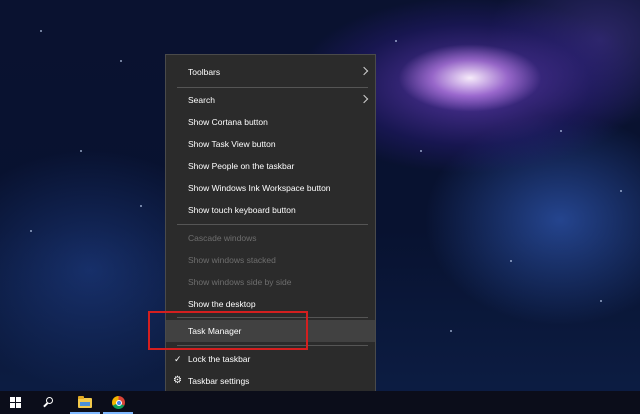  I want to click on menu-item-show-people: Show People on the taskbar, so click(270, 166).